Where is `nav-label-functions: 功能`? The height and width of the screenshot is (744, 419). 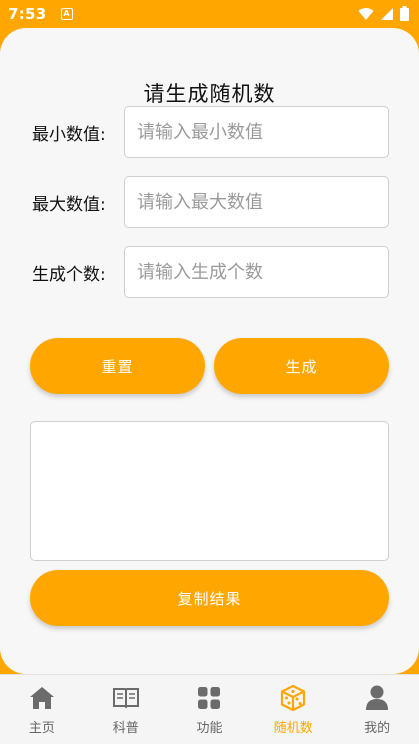 nav-label-functions: 功能 is located at coordinates (209, 728).